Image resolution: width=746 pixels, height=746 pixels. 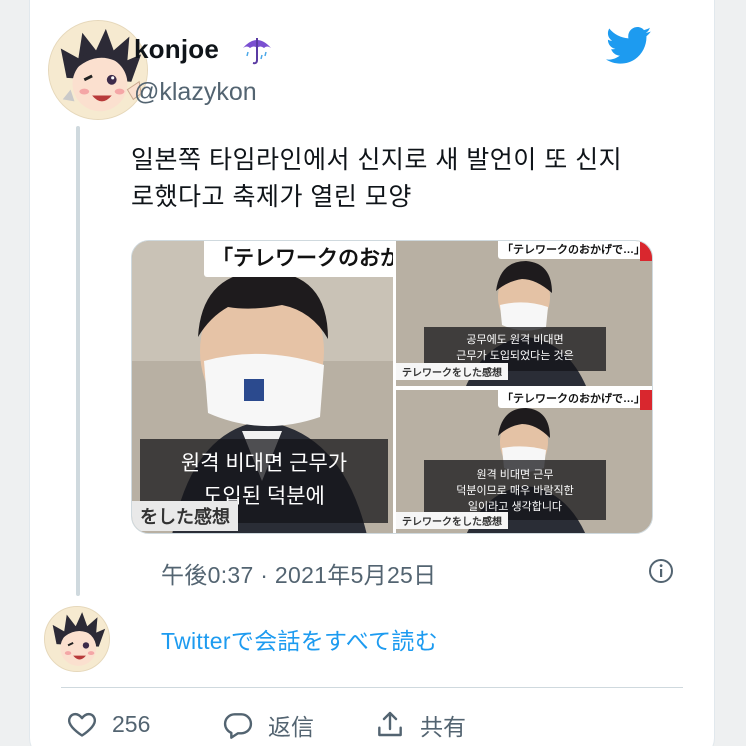 What do you see at coordinates (257, 51) in the screenshot?
I see `umbrella-emoji-icon` at bounding box center [257, 51].